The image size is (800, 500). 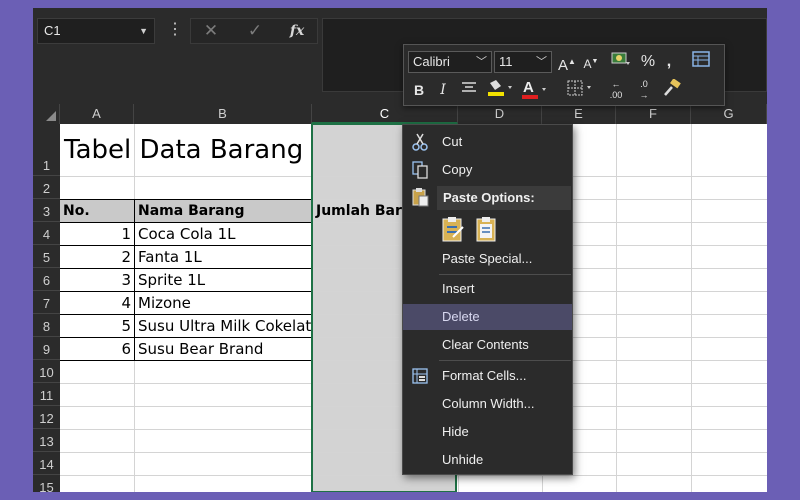 I want to click on menu-item-cut: Cut, so click(x=487, y=142).